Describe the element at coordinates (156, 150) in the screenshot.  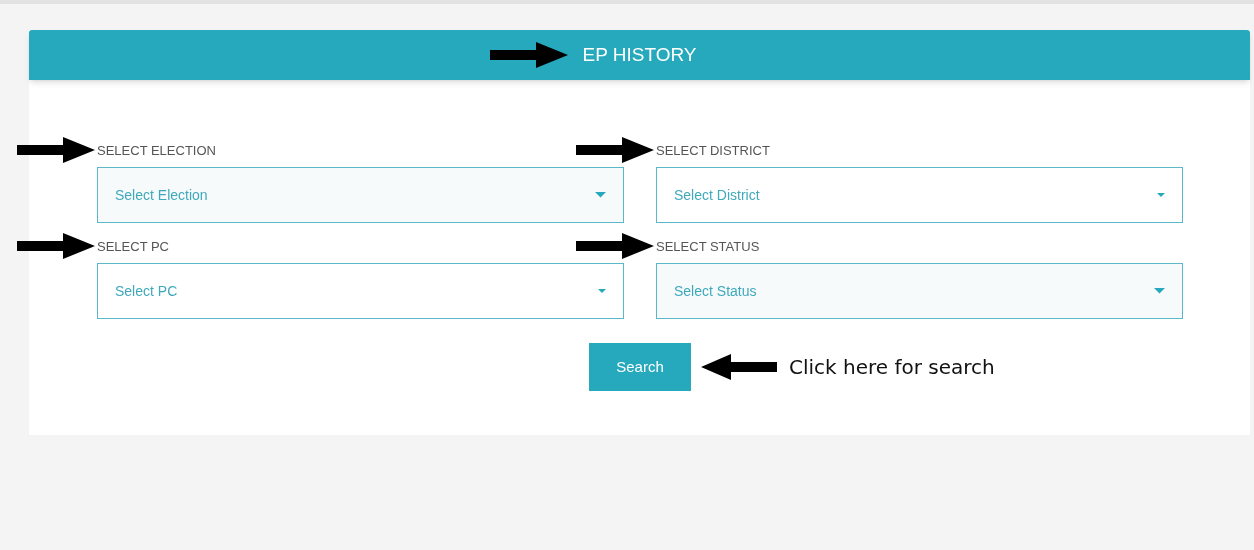
I see `field-label: SELECT ELECTION` at that location.